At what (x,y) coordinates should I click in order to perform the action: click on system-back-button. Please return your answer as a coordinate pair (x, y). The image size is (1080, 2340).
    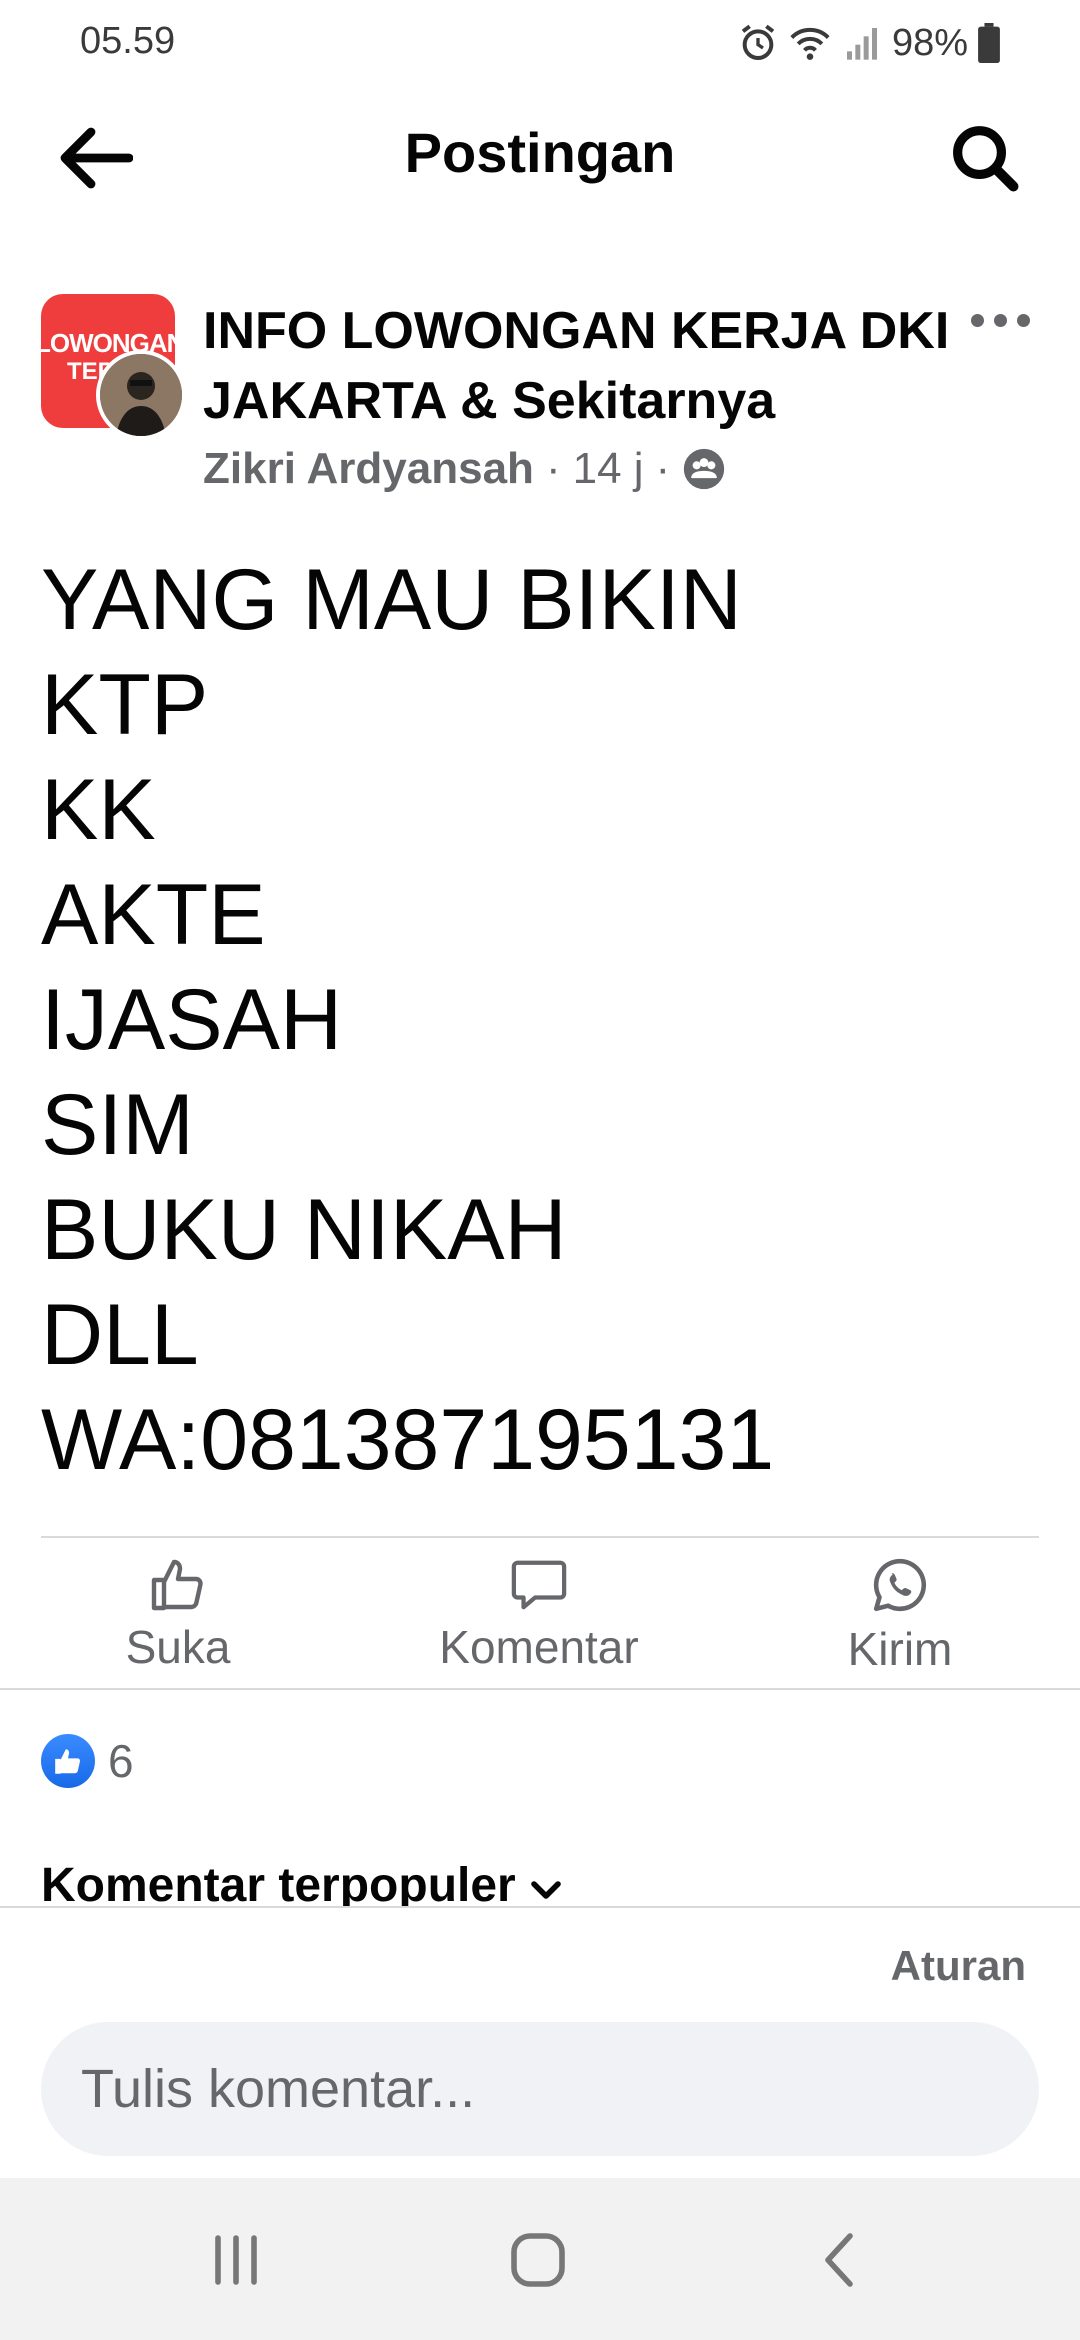
    Looking at the image, I should click on (840, 2260).